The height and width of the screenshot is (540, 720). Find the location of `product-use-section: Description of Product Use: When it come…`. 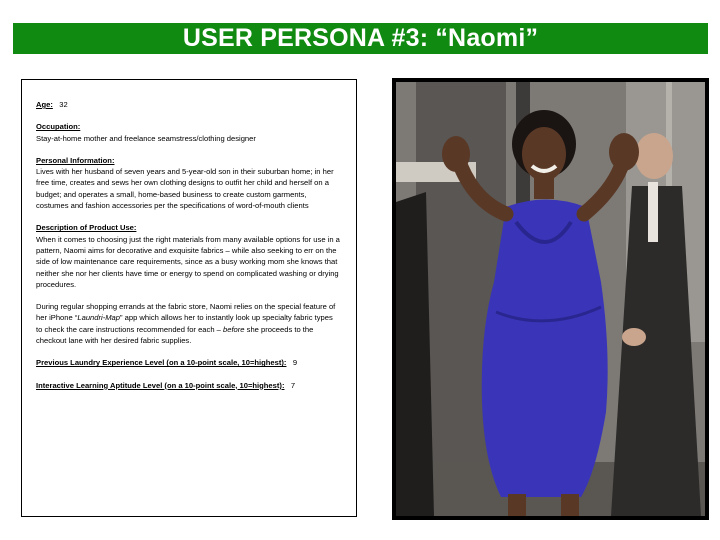

product-use-section: Description of Product Use: When it come… is located at coordinates (188, 284).